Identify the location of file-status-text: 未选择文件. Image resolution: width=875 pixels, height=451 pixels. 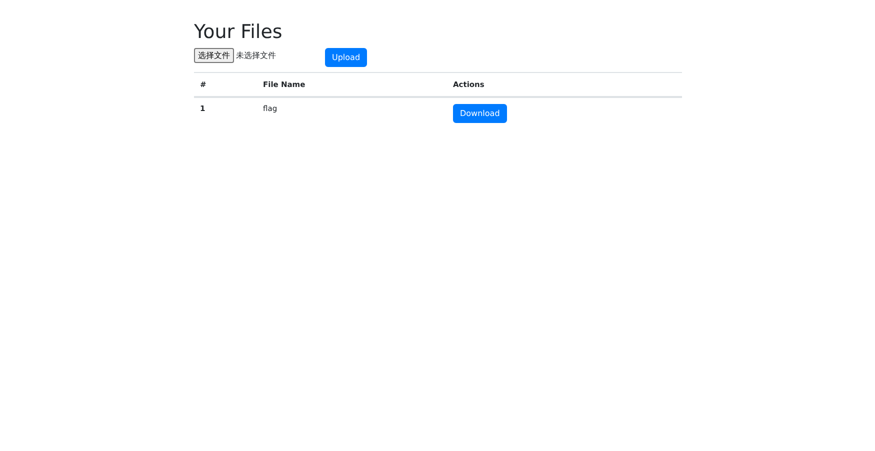
(256, 55).